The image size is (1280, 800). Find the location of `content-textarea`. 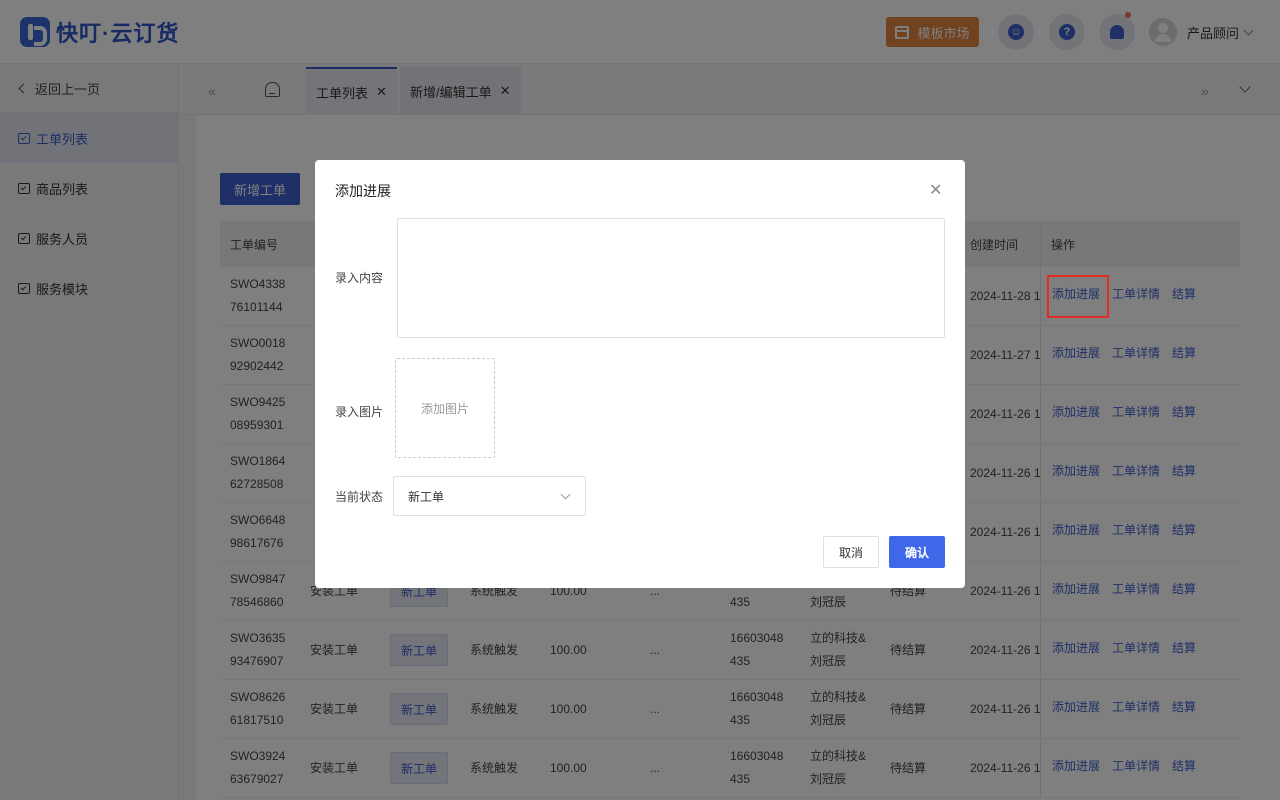

content-textarea is located at coordinates (671, 278).